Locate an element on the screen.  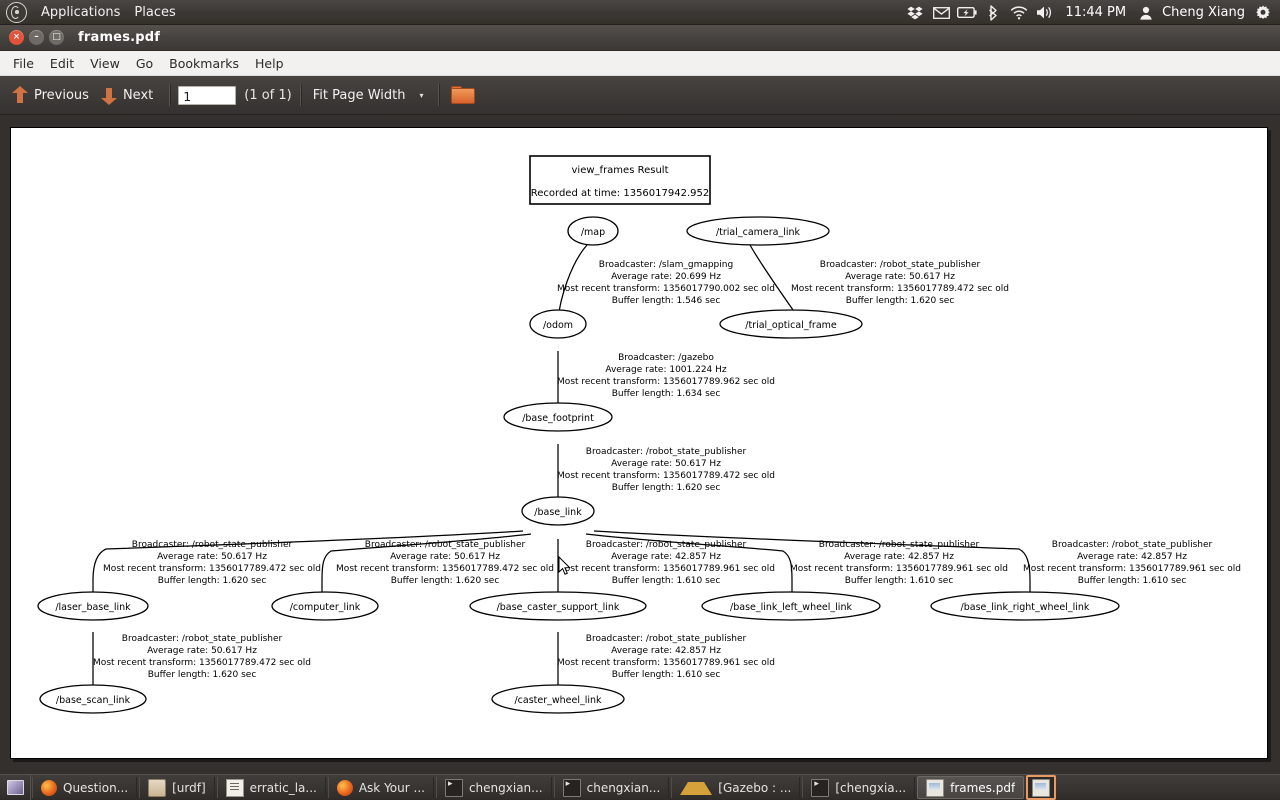
edge-label: Average rate: 50.617 Hz is located at coordinates (212, 557).